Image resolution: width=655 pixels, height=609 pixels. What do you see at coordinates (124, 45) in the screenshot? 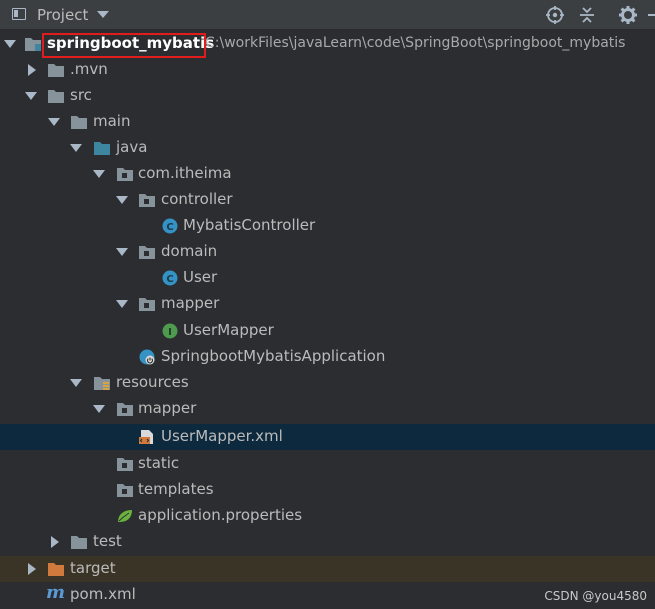
I see `annotation-highlight-box` at bounding box center [124, 45].